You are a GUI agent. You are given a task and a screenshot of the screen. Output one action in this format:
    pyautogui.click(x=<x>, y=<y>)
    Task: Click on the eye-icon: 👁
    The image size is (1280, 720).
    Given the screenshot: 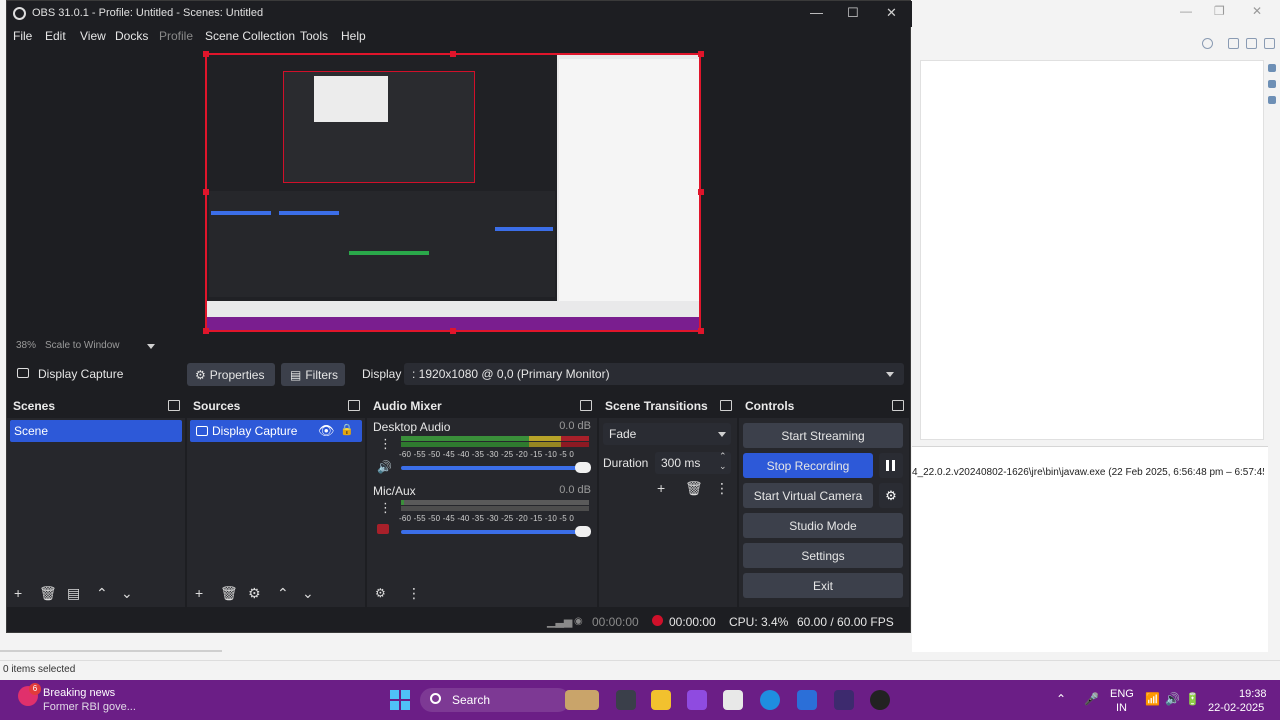 What is the action you would take?
    pyautogui.click(x=326, y=431)
    